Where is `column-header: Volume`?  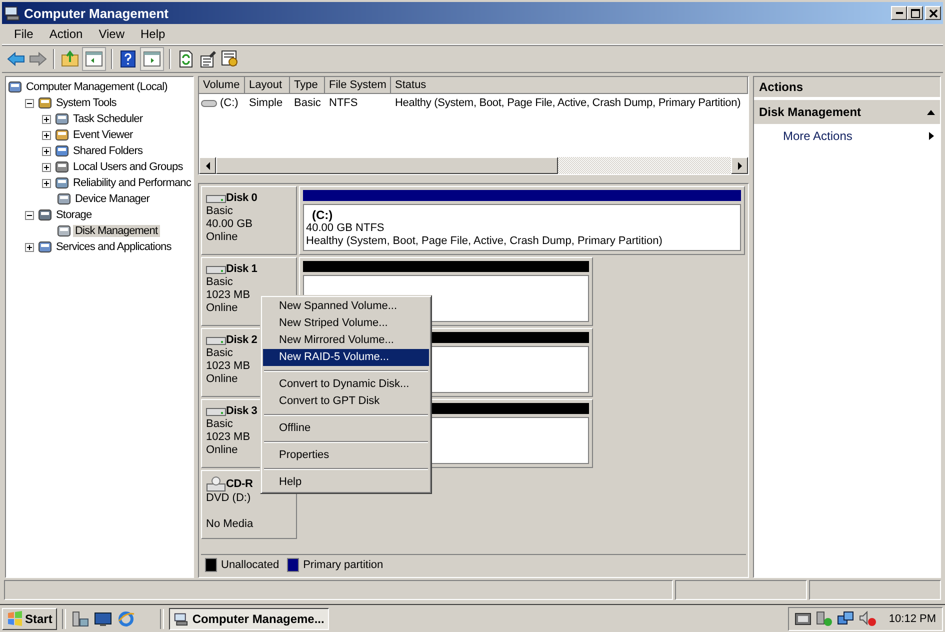
column-header: Volume is located at coordinates (222, 85).